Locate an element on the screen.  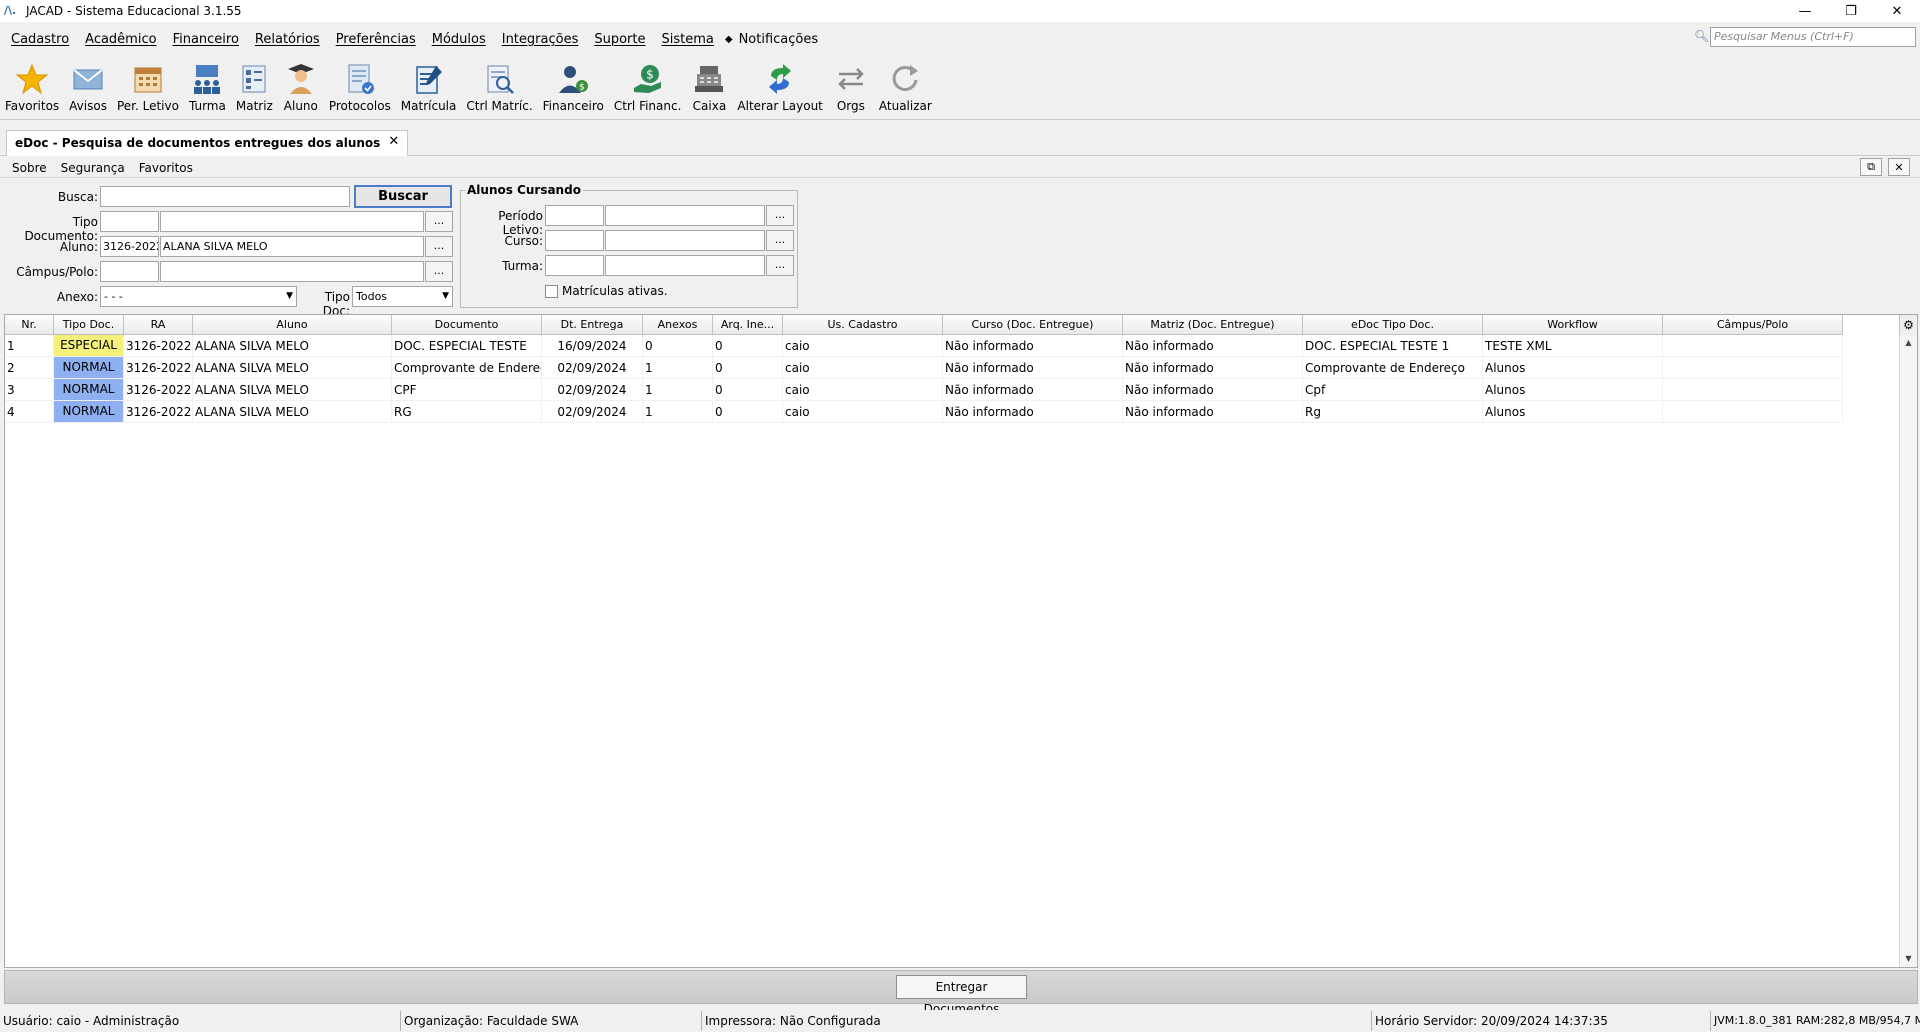
cell-workflow: TESTE XML is located at coordinates (1573, 346).